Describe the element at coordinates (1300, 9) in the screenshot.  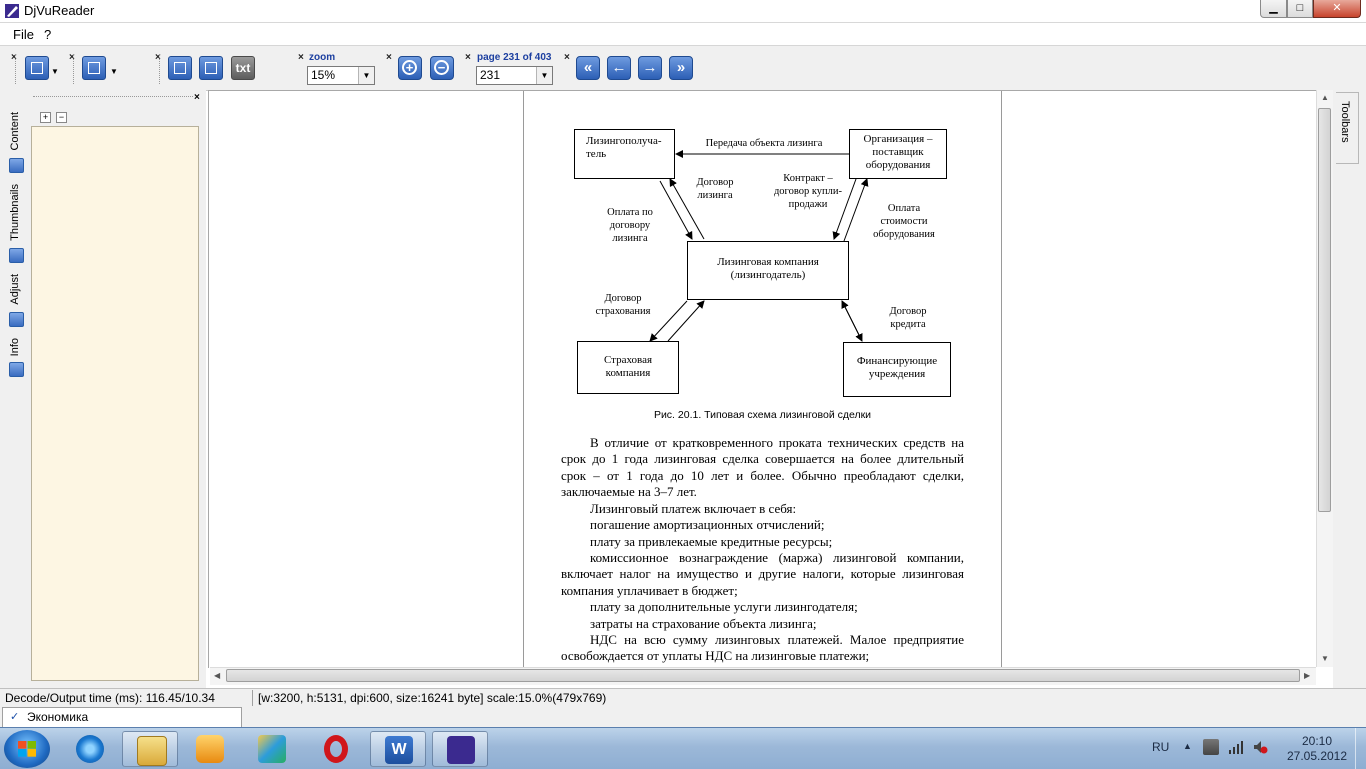
I see `maximize-button: □` at that location.